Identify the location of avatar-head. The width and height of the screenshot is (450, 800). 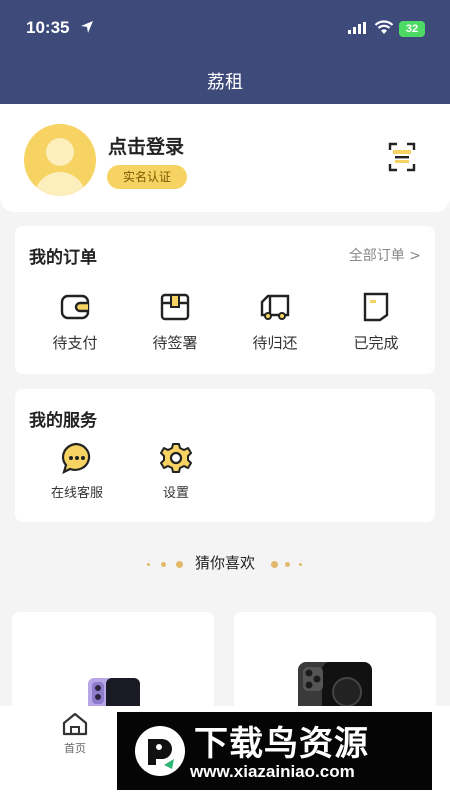
(60, 152).